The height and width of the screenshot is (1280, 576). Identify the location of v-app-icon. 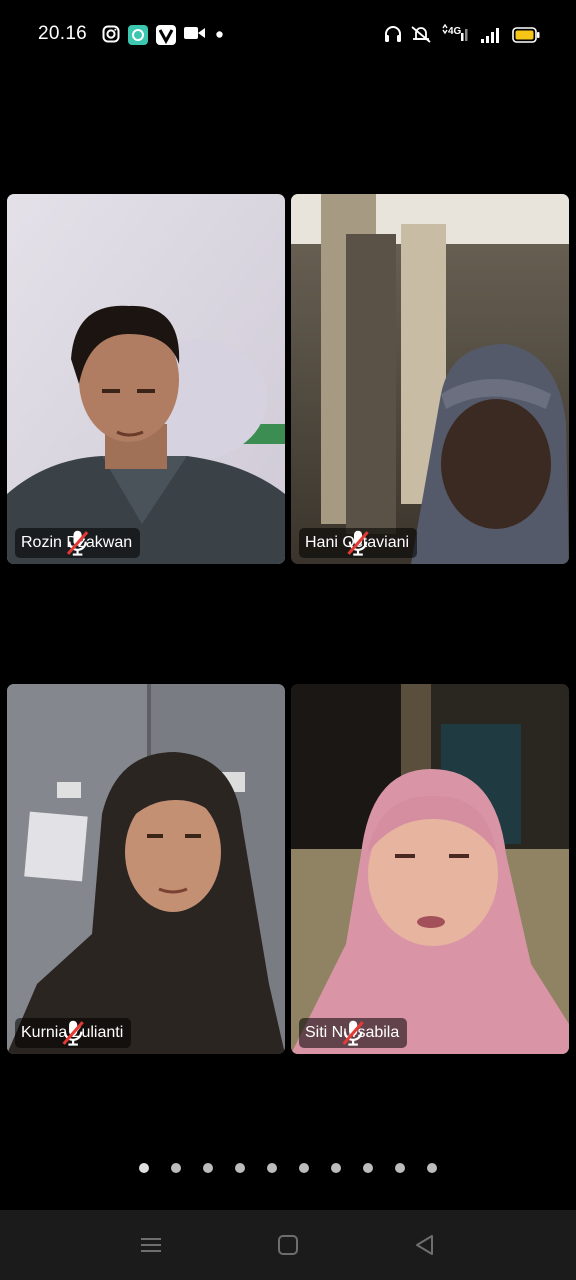
(166, 35).